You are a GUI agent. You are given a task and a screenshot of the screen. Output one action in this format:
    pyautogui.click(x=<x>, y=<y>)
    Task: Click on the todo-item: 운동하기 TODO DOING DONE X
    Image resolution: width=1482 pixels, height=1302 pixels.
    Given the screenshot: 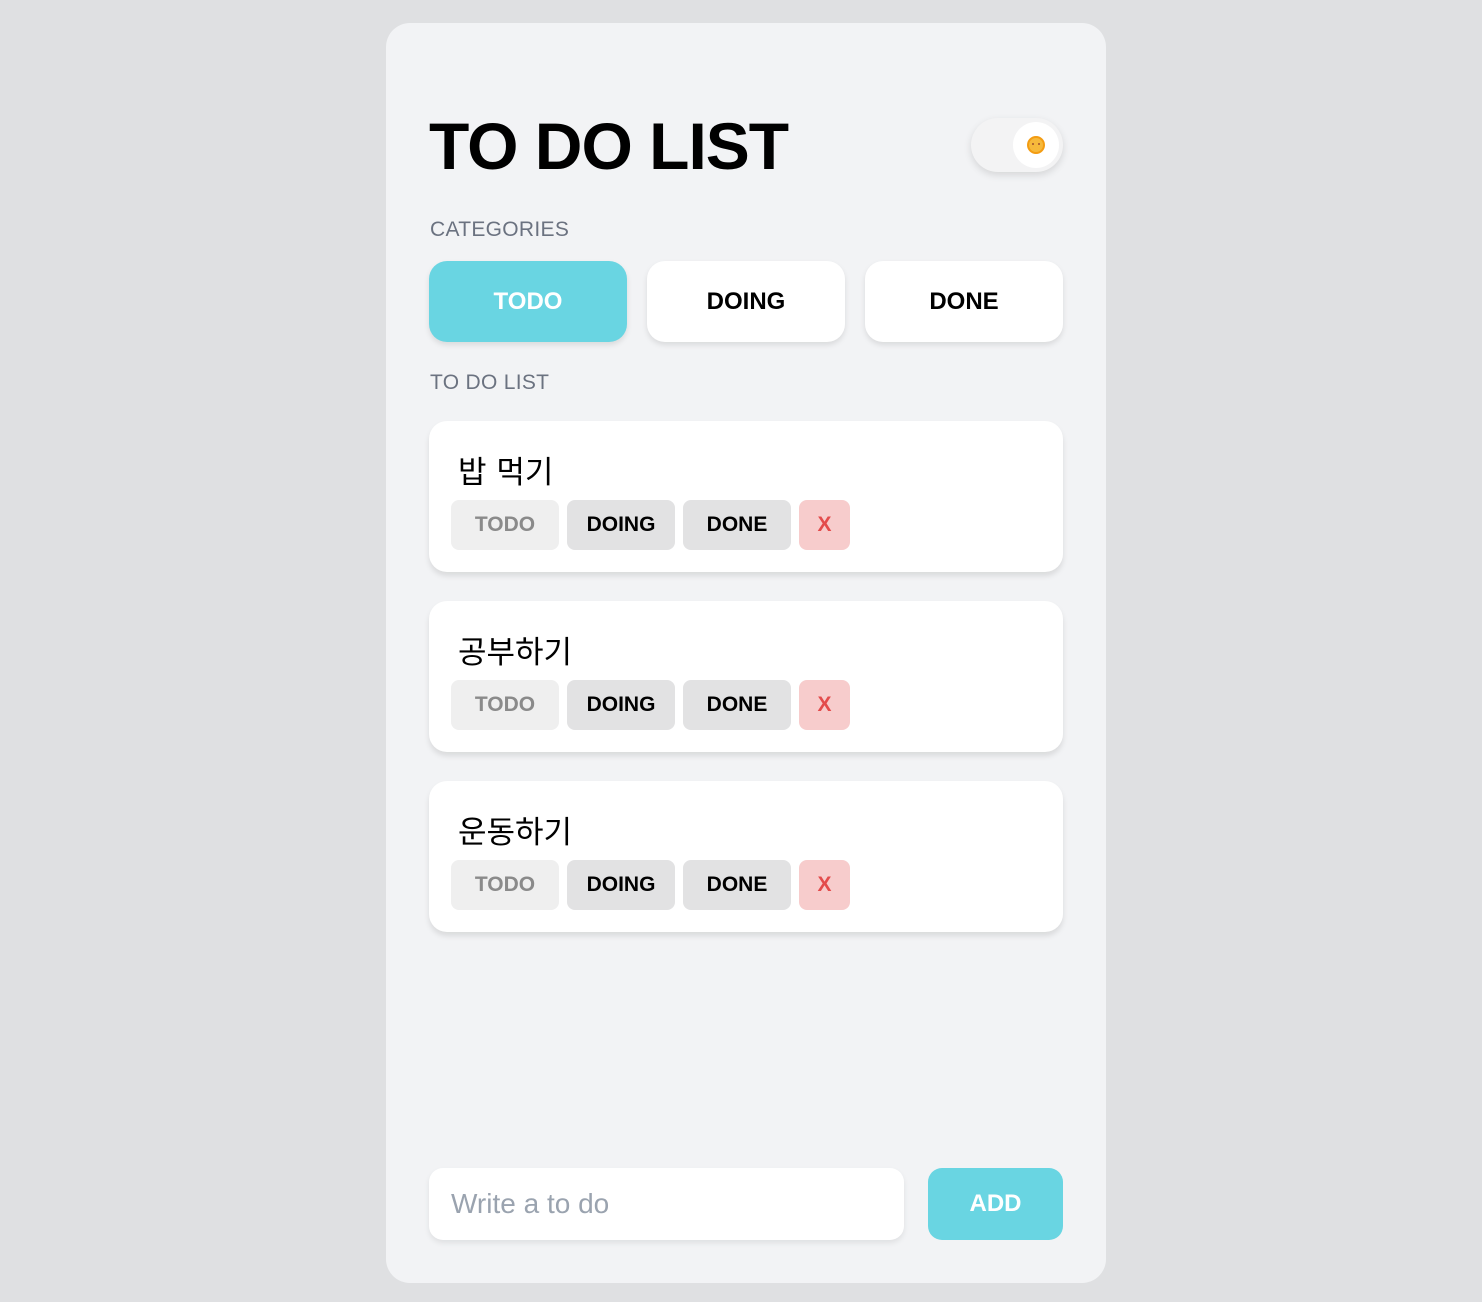 What is the action you would take?
    pyautogui.click(x=746, y=856)
    